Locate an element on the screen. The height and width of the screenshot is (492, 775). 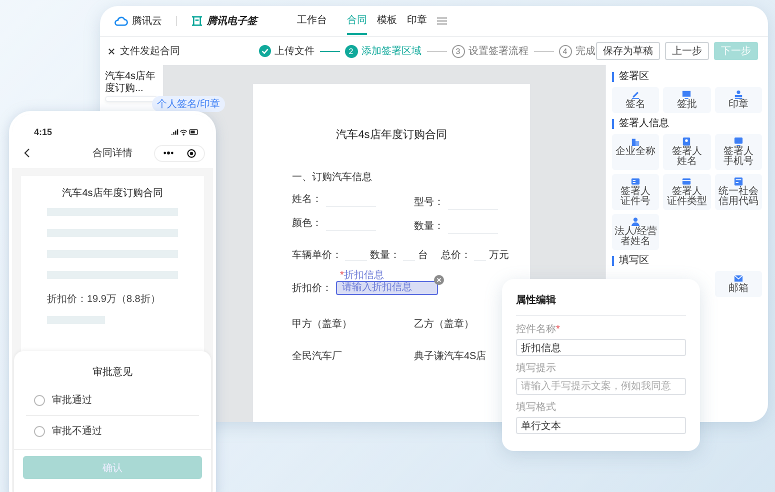
input-field: 单行文本 is located at coordinates (601, 425).